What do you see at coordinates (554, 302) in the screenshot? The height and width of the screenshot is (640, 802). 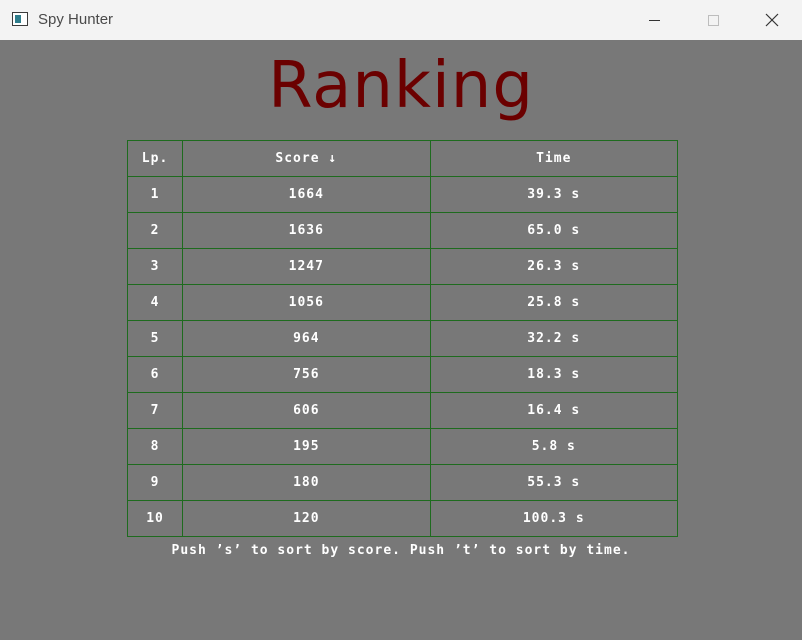 I see `time-cell: 25.8 s` at bounding box center [554, 302].